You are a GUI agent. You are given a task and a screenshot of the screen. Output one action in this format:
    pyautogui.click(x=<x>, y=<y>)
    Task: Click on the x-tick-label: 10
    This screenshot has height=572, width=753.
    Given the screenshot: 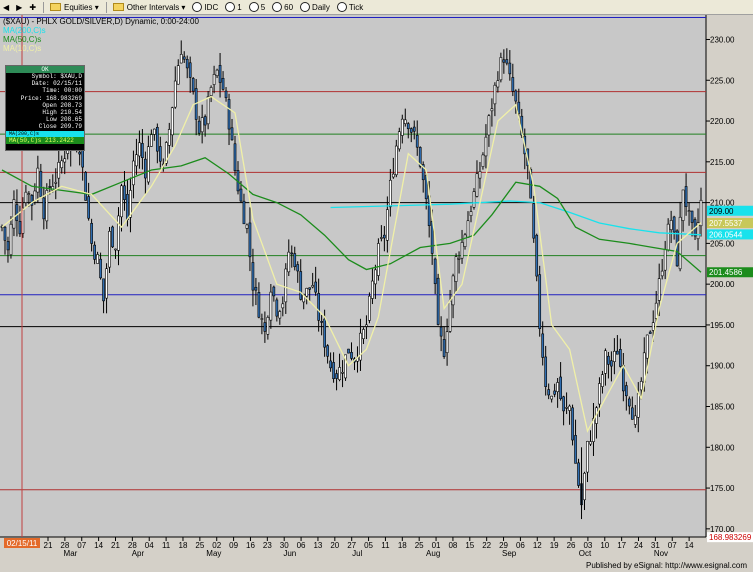 What is the action you would take?
    pyautogui.click(x=604, y=545)
    